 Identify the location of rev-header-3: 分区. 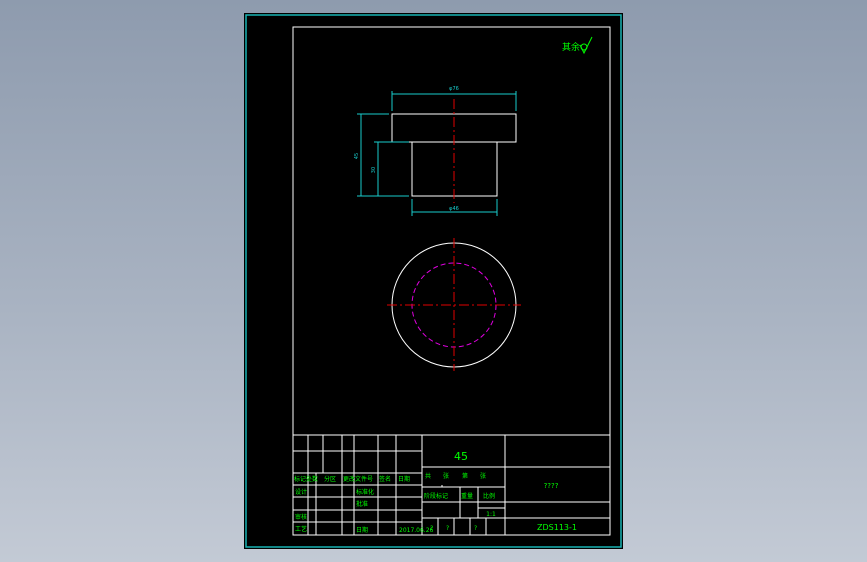
(330, 479).